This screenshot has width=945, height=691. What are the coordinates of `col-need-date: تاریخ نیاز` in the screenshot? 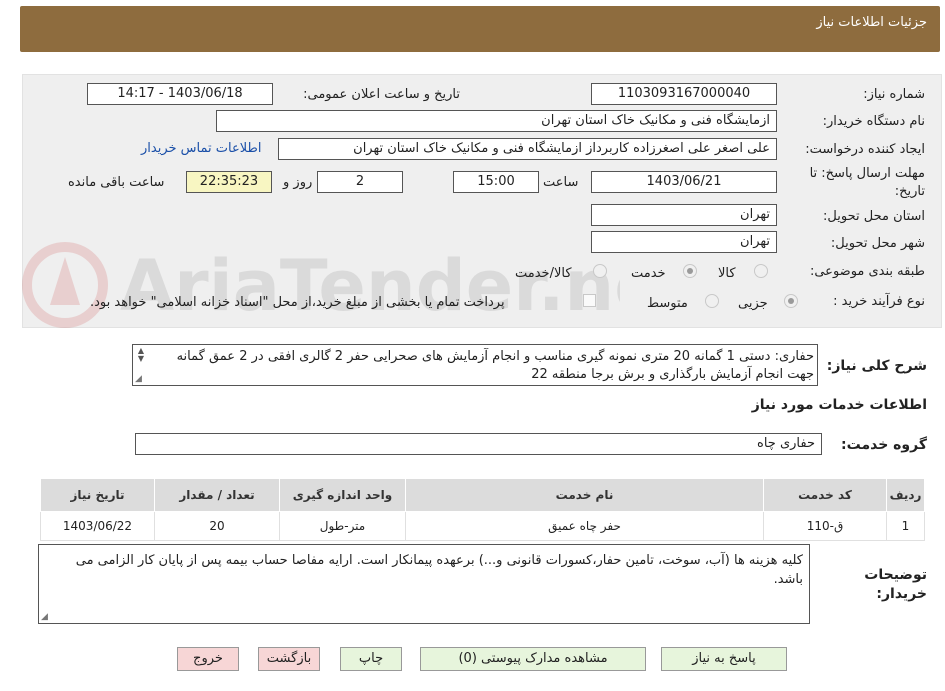 It's located at (97, 495).